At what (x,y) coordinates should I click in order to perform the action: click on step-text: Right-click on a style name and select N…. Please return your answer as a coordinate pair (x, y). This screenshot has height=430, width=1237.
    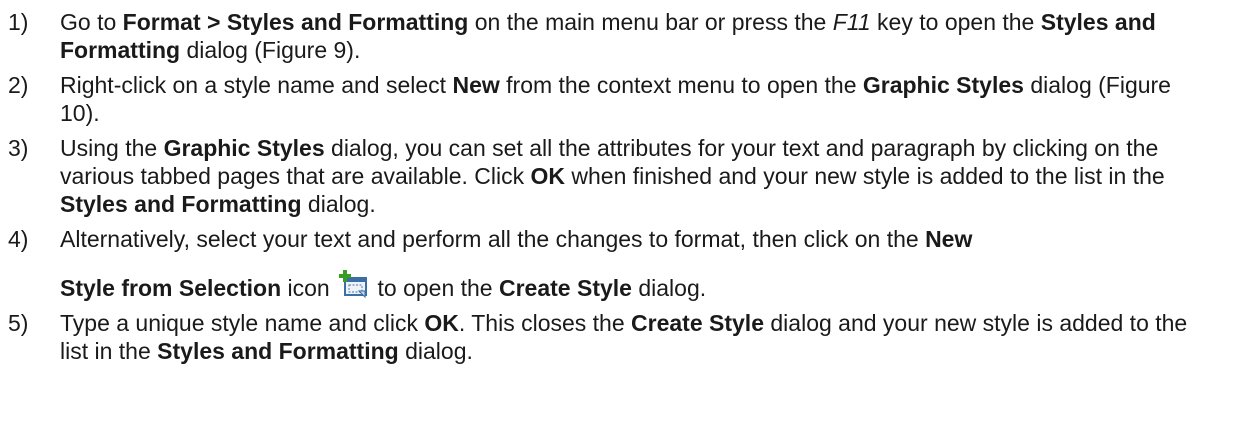
    Looking at the image, I should click on (615, 99).